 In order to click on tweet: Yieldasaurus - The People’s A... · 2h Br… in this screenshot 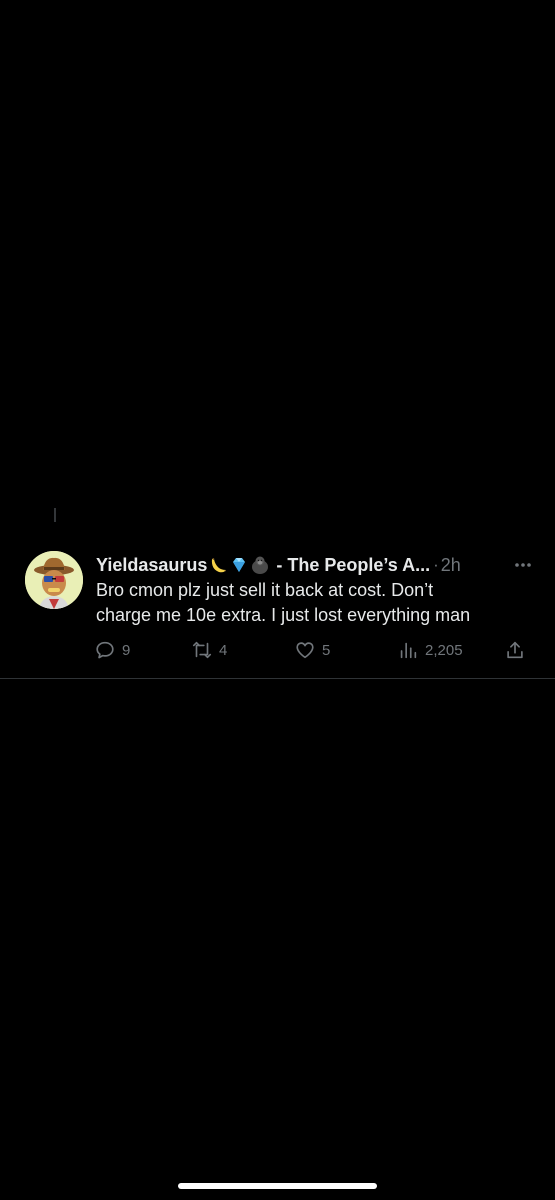, I will do `click(277, 607)`.